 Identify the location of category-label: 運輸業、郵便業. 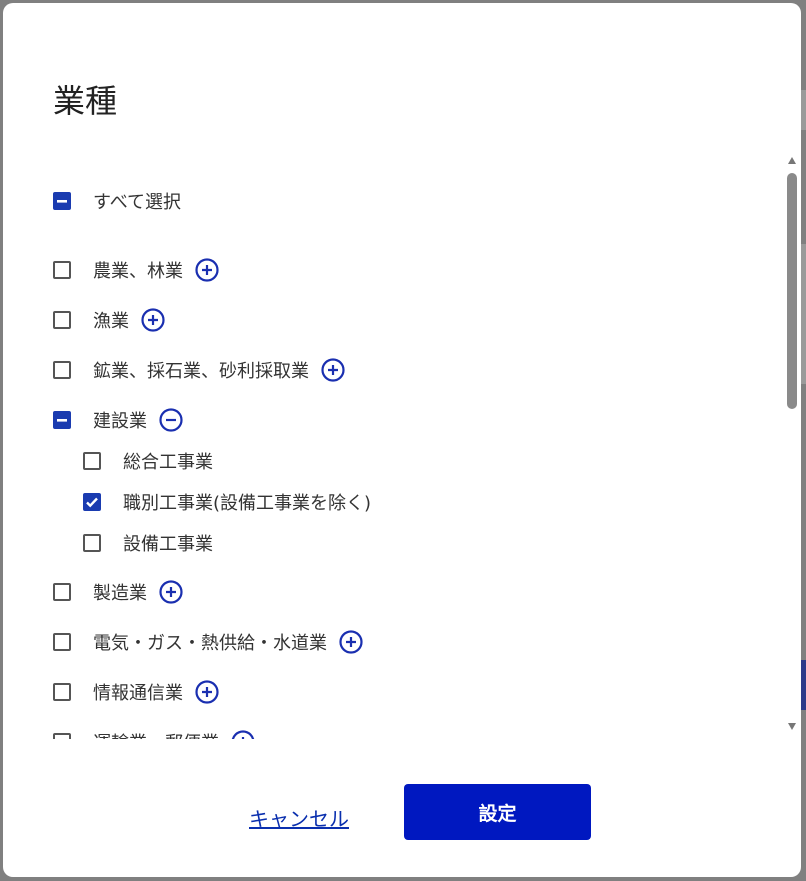
(156, 734).